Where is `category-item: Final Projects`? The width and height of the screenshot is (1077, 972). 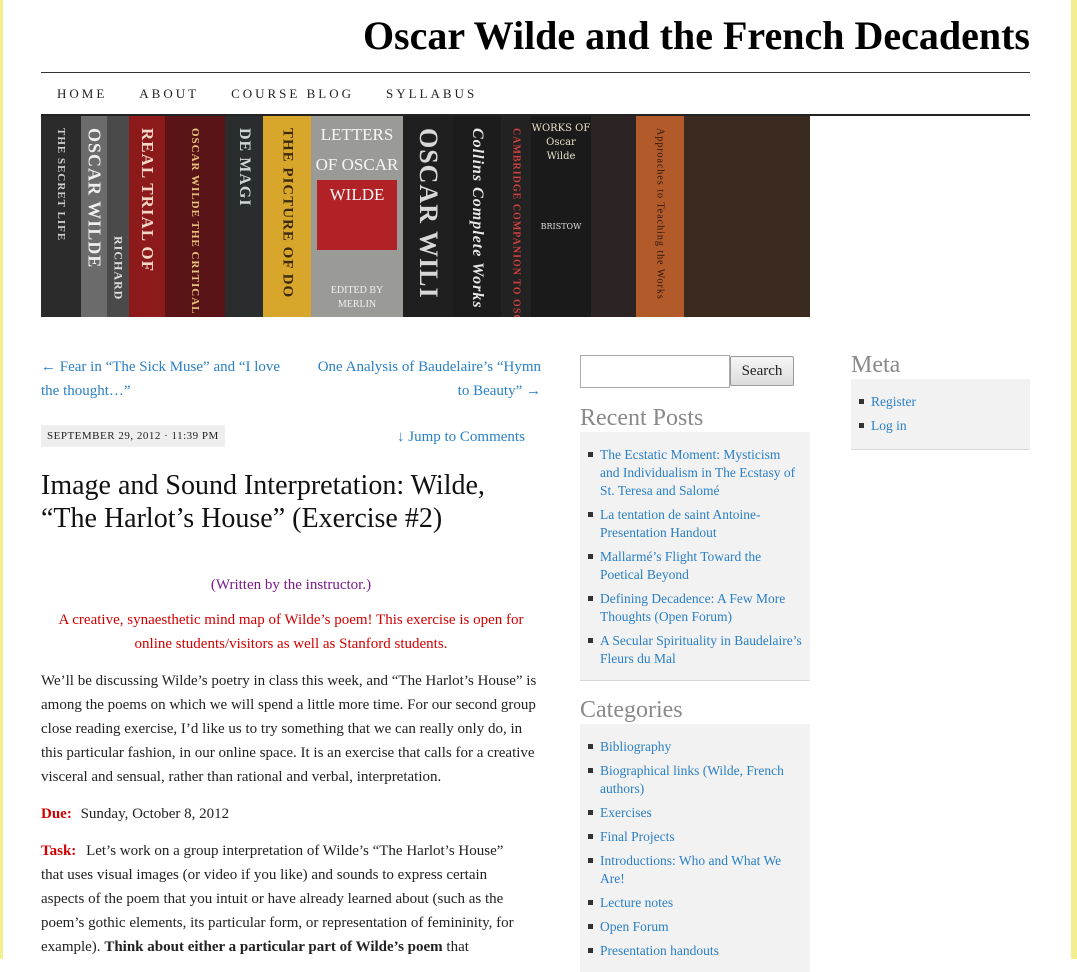
category-item: Final Projects is located at coordinates (695, 837).